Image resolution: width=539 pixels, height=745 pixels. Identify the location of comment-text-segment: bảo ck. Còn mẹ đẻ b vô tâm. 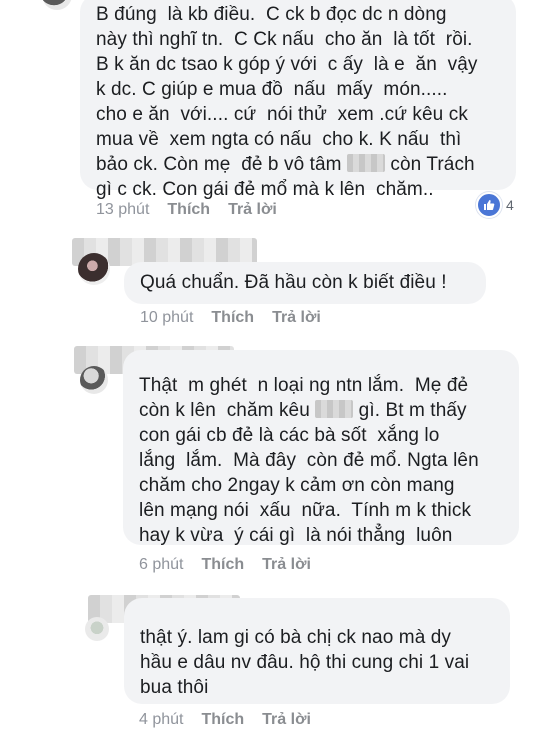
(219, 164).